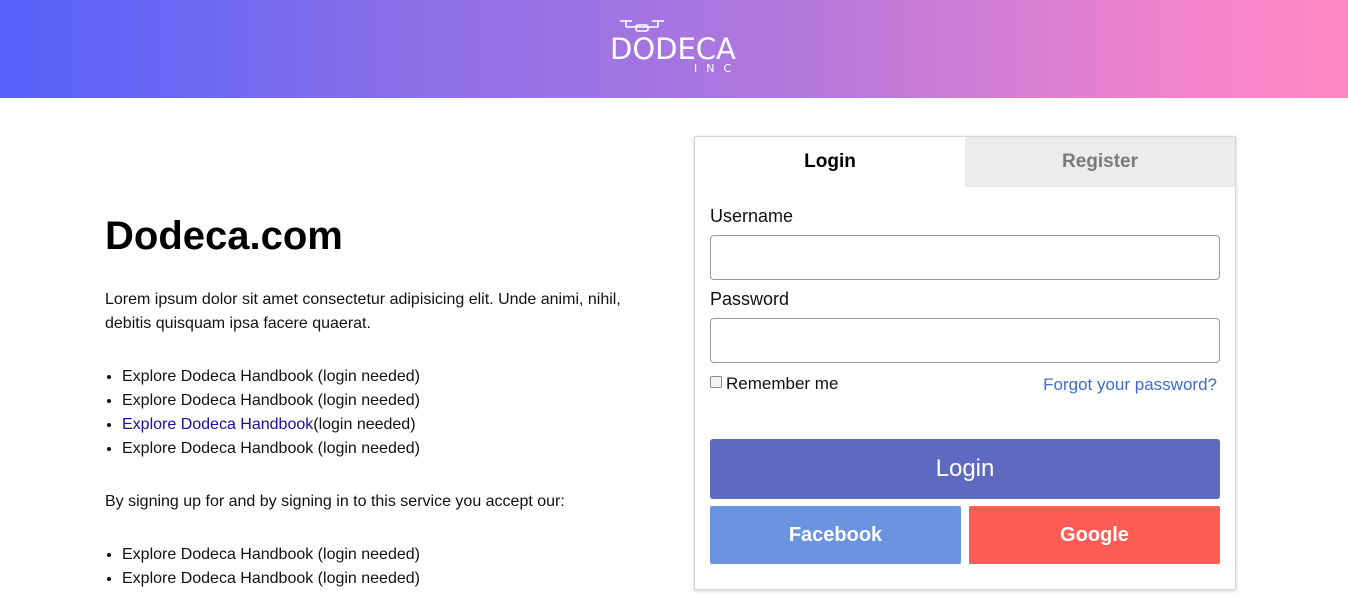  I want to click on password-label: Password, so click(750, 299).